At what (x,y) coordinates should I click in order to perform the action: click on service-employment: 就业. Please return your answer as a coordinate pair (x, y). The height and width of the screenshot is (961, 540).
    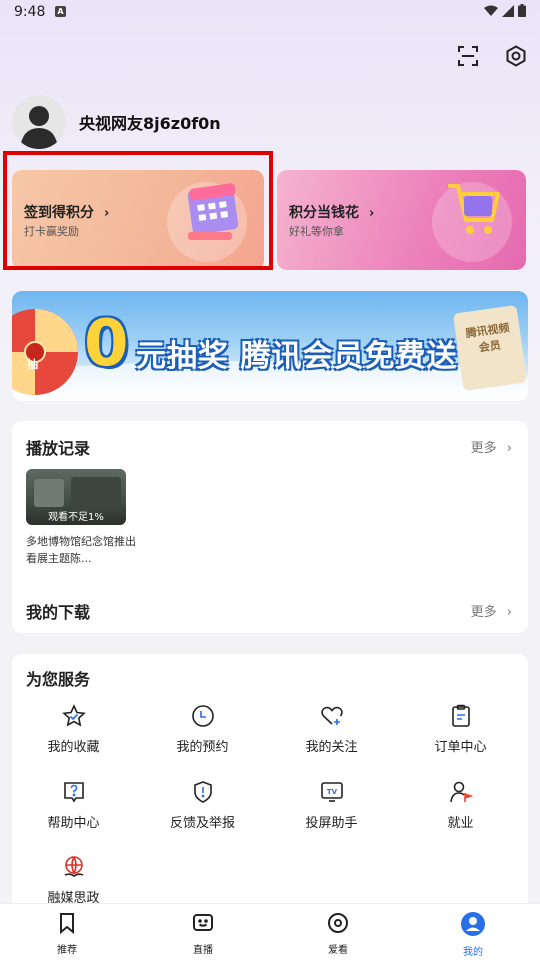
    Looking at the image, I should click on (460, 805).